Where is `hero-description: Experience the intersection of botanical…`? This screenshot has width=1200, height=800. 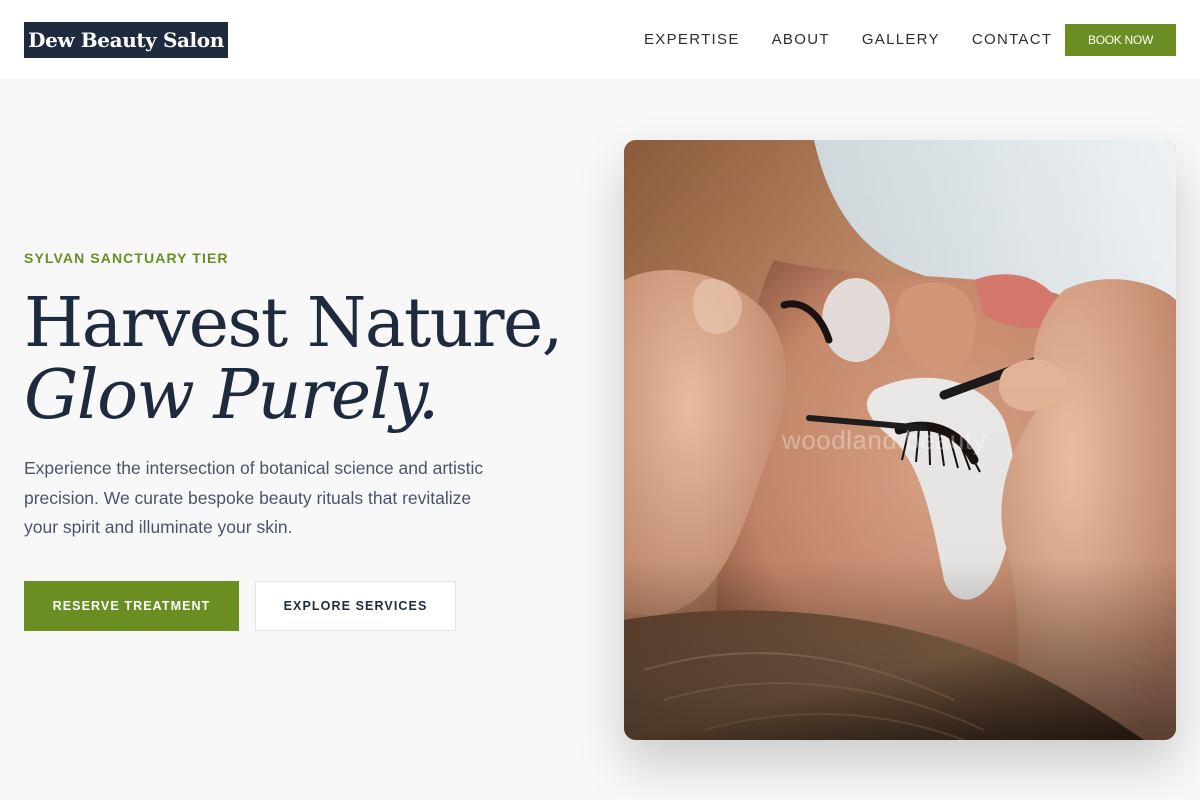 hero-description: Experience the intersection of botanical… is located at coordinates (254, 497).